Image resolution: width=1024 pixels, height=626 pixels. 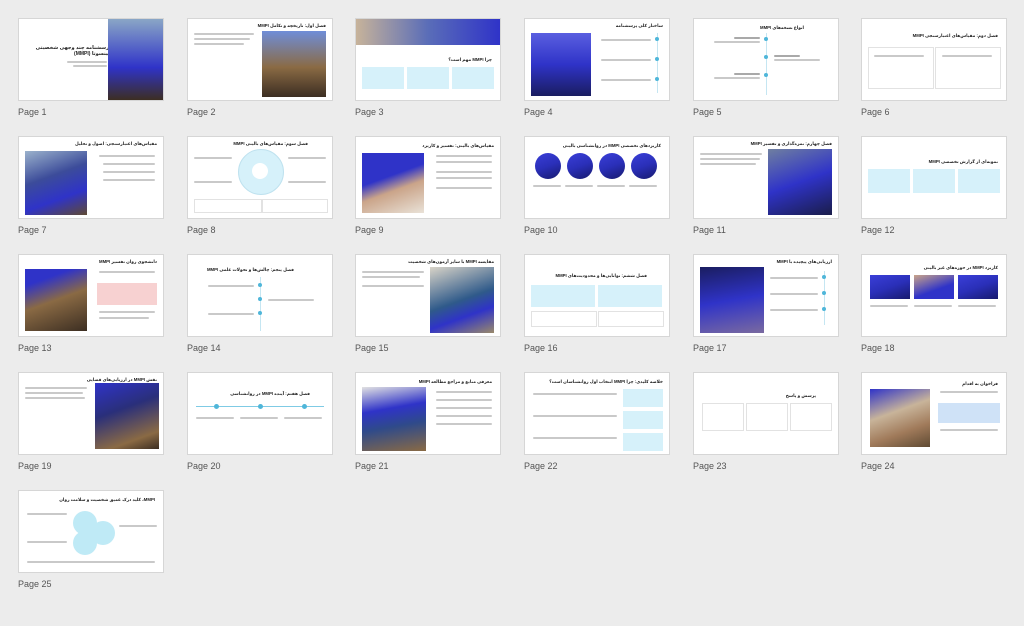 I want to click on slide-title: مقایسه MMPI با سایر آزمون‌های شخصیت, so click(x=451, y=261).